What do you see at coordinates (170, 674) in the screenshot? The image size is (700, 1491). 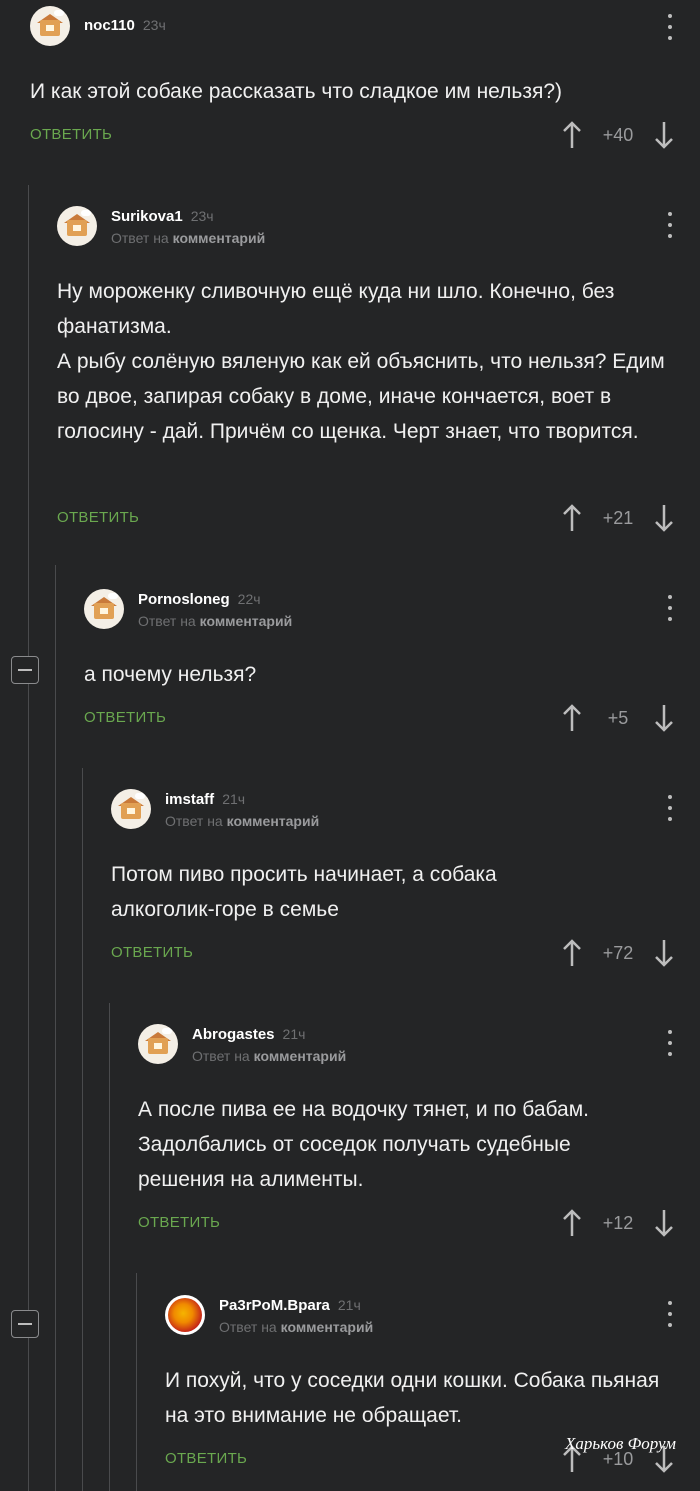 I see `comment-text: а почему нельзя?` at bounding box center [170, 674].